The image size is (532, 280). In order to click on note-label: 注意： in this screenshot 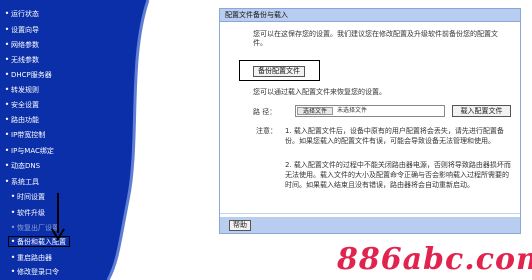, I will do `click(266, 131)`.